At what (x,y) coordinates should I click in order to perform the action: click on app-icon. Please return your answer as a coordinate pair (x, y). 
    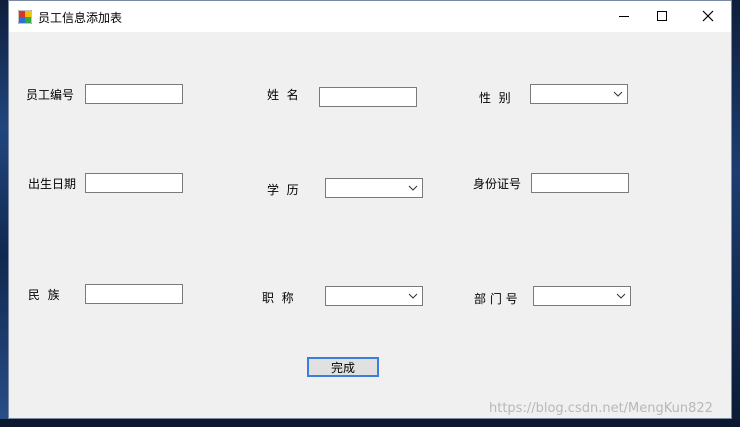
    Looking at the image, I should click on (25, 17).